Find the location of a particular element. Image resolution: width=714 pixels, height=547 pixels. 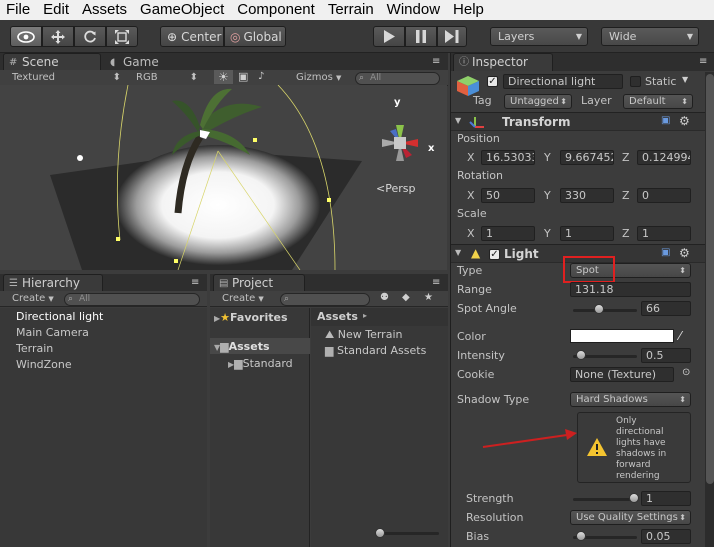

transform-header: ▼ Transform ▣ ⚙ is located at coordinates (582, 121).